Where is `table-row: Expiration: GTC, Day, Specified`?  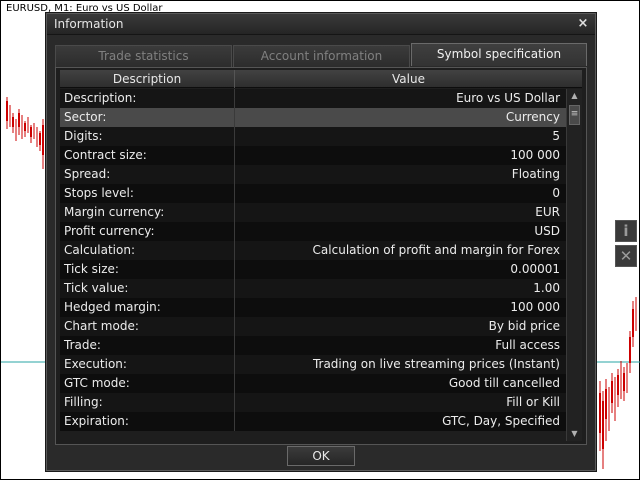
table-row: Expiration: GTC, Day, Specified is located at coordinates (313, 421).